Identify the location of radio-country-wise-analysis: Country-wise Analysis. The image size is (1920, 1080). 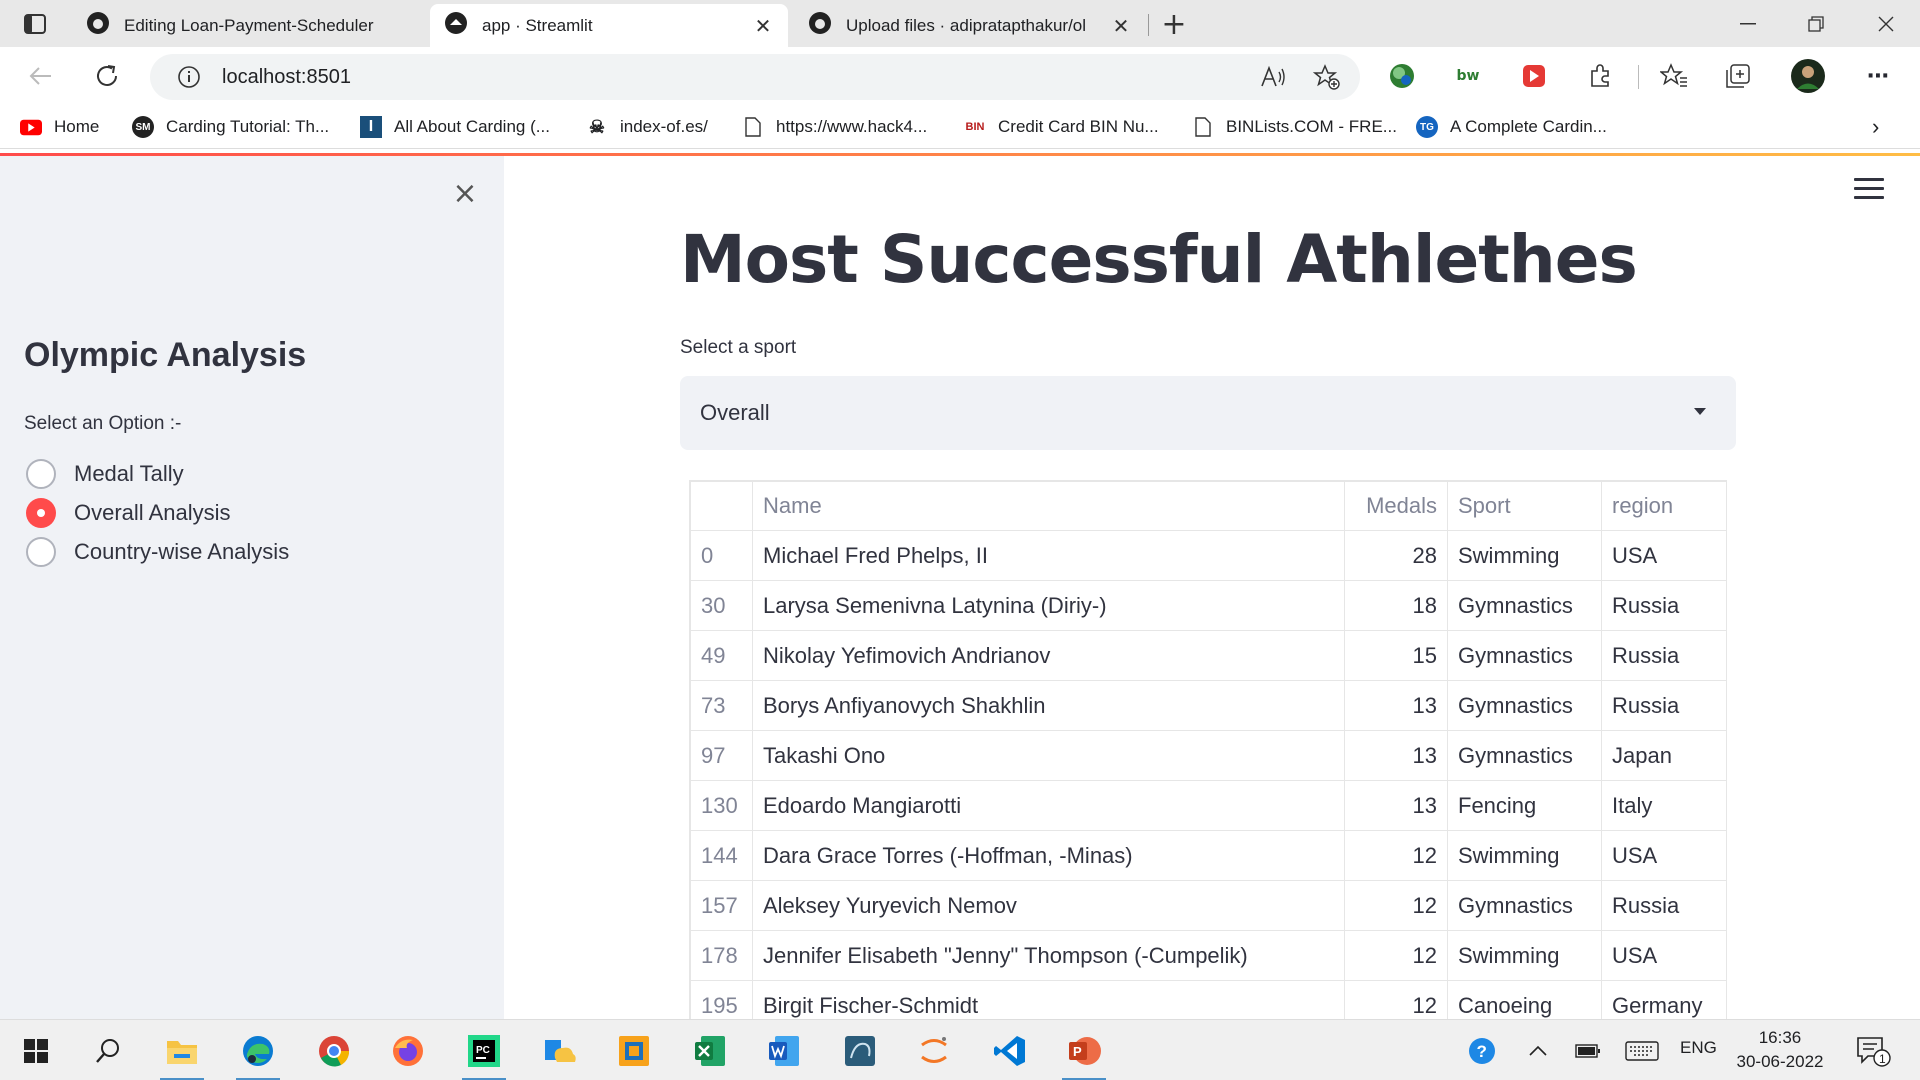
(157, 552).